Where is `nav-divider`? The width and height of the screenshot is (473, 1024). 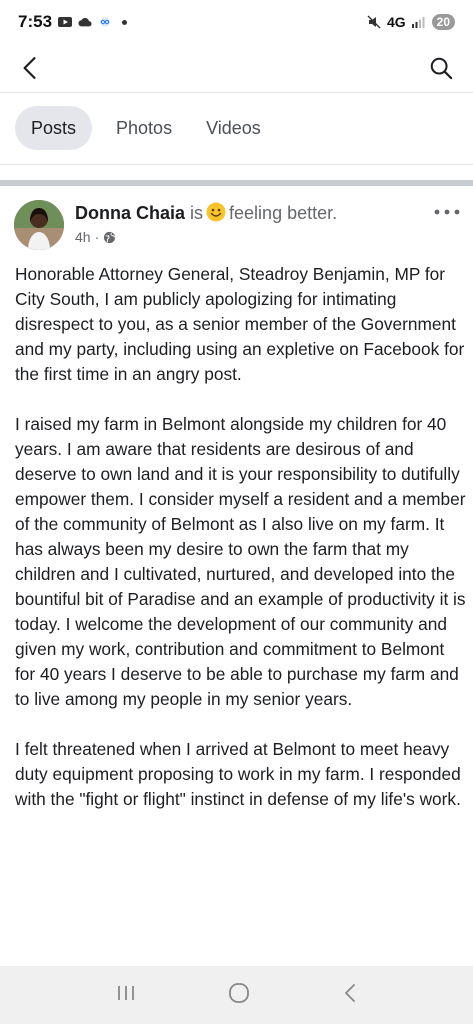
nav-divider is located at coordinates (236, 92).